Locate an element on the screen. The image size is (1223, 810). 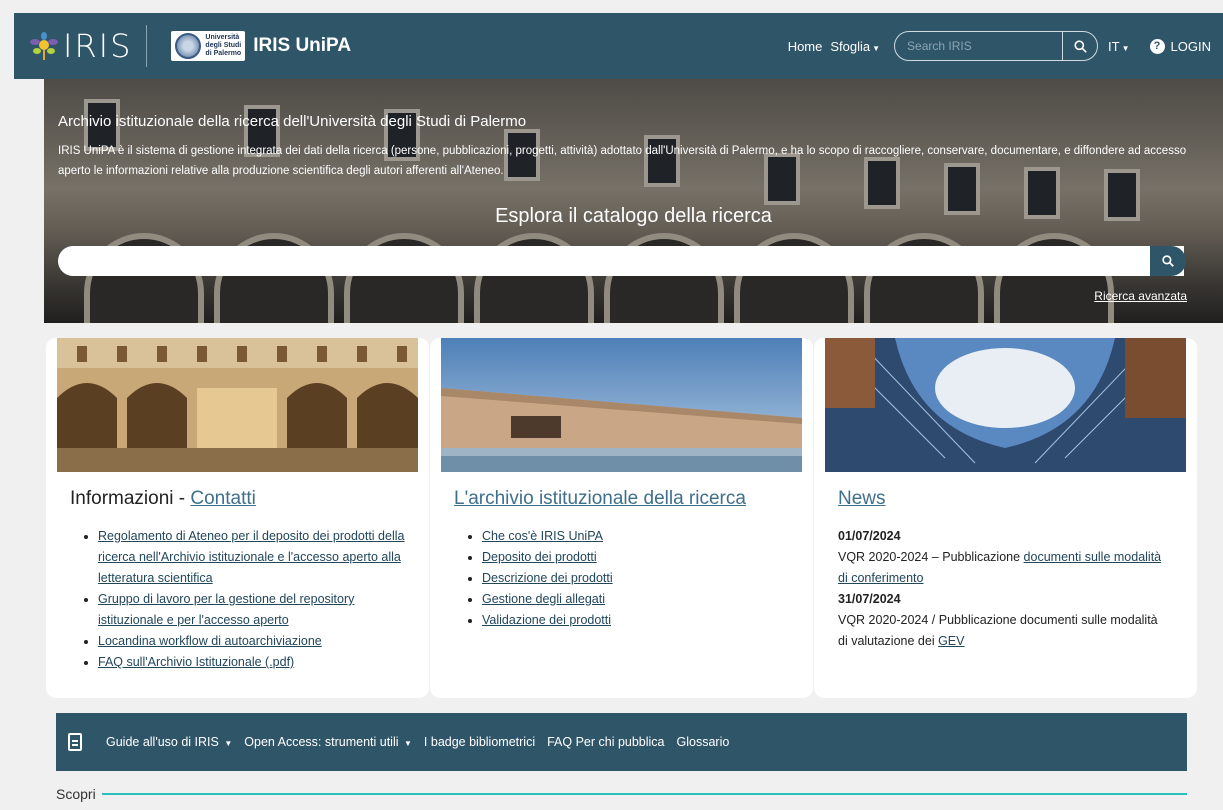
list-item: Descrizione dei prodotti is located at coordinates (637, 578).